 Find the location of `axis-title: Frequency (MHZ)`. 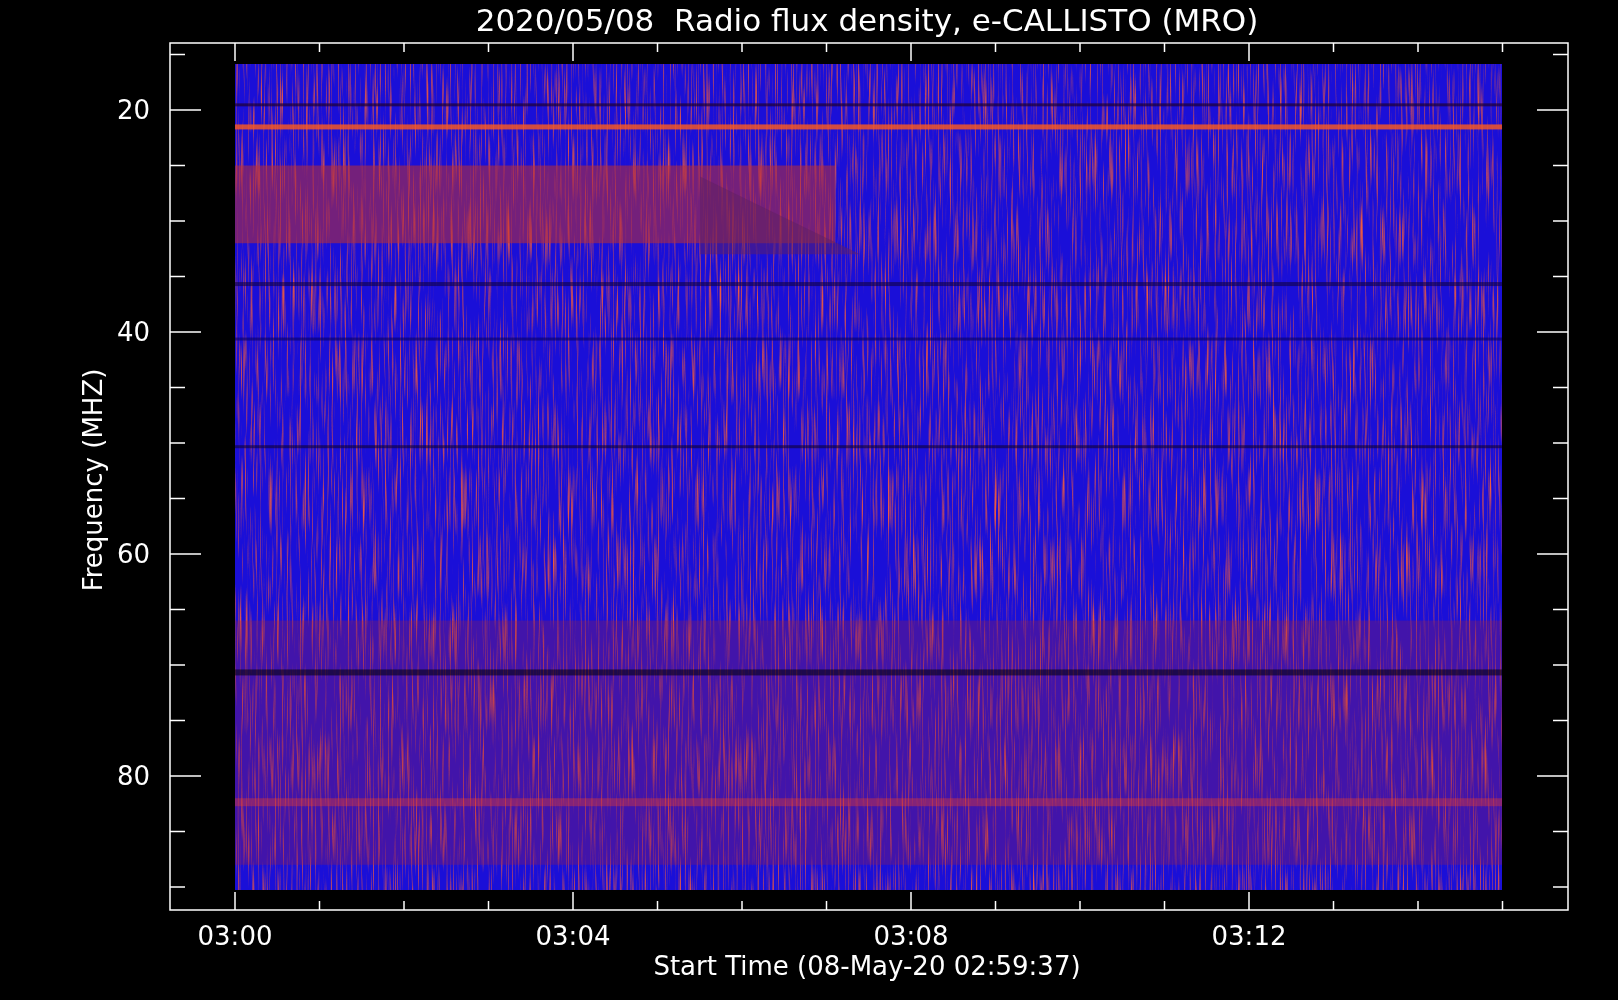

axis-title: Frequency (MHZ) is located at coordinates (93, 480).